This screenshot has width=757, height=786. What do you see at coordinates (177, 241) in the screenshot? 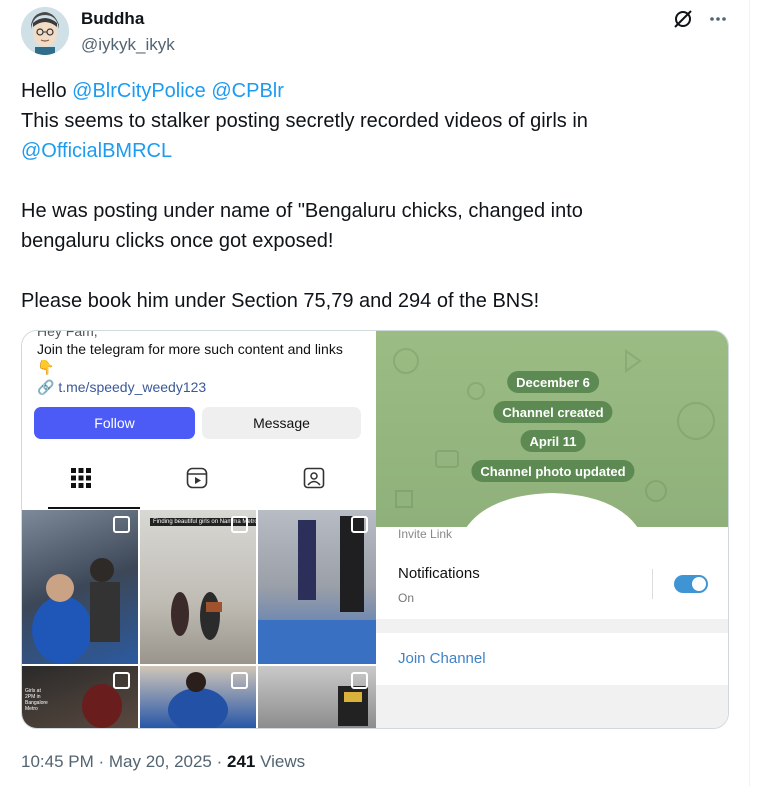
I see `tweet-line-5: bengaluru clicks once got exposed!` at bounding box center [177, 241].